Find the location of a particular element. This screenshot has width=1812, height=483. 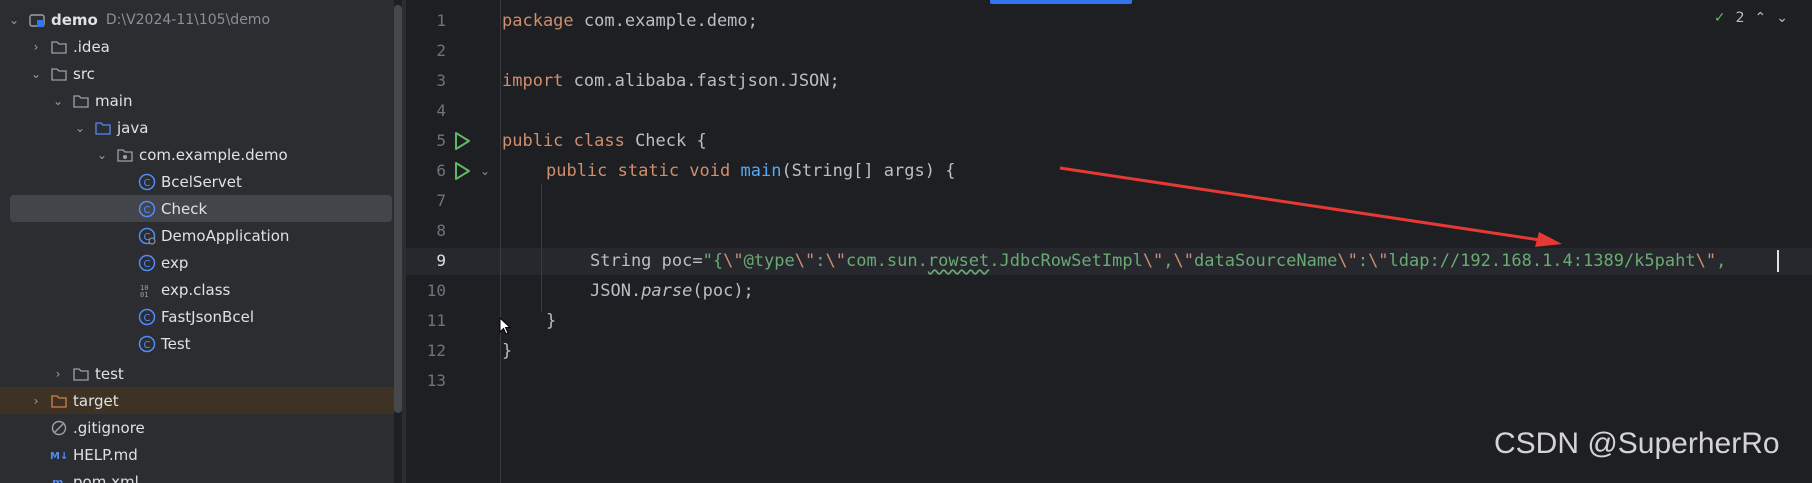

mouse-cursor-icon is located at coordinates (505, 326).